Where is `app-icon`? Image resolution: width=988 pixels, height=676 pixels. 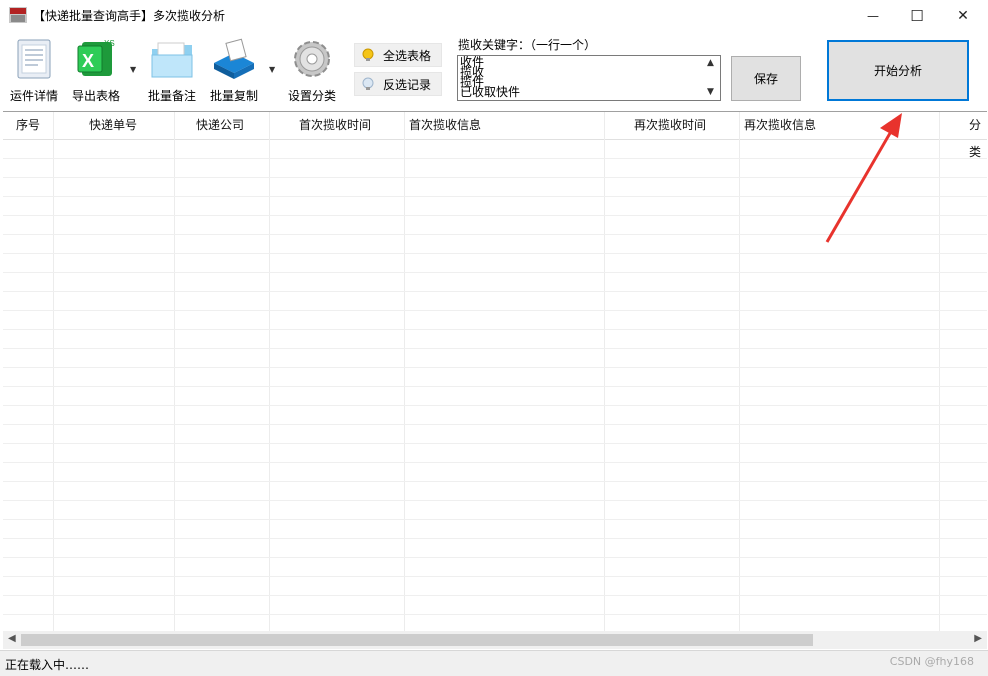 app-icon is located at coordinates (18, 15).